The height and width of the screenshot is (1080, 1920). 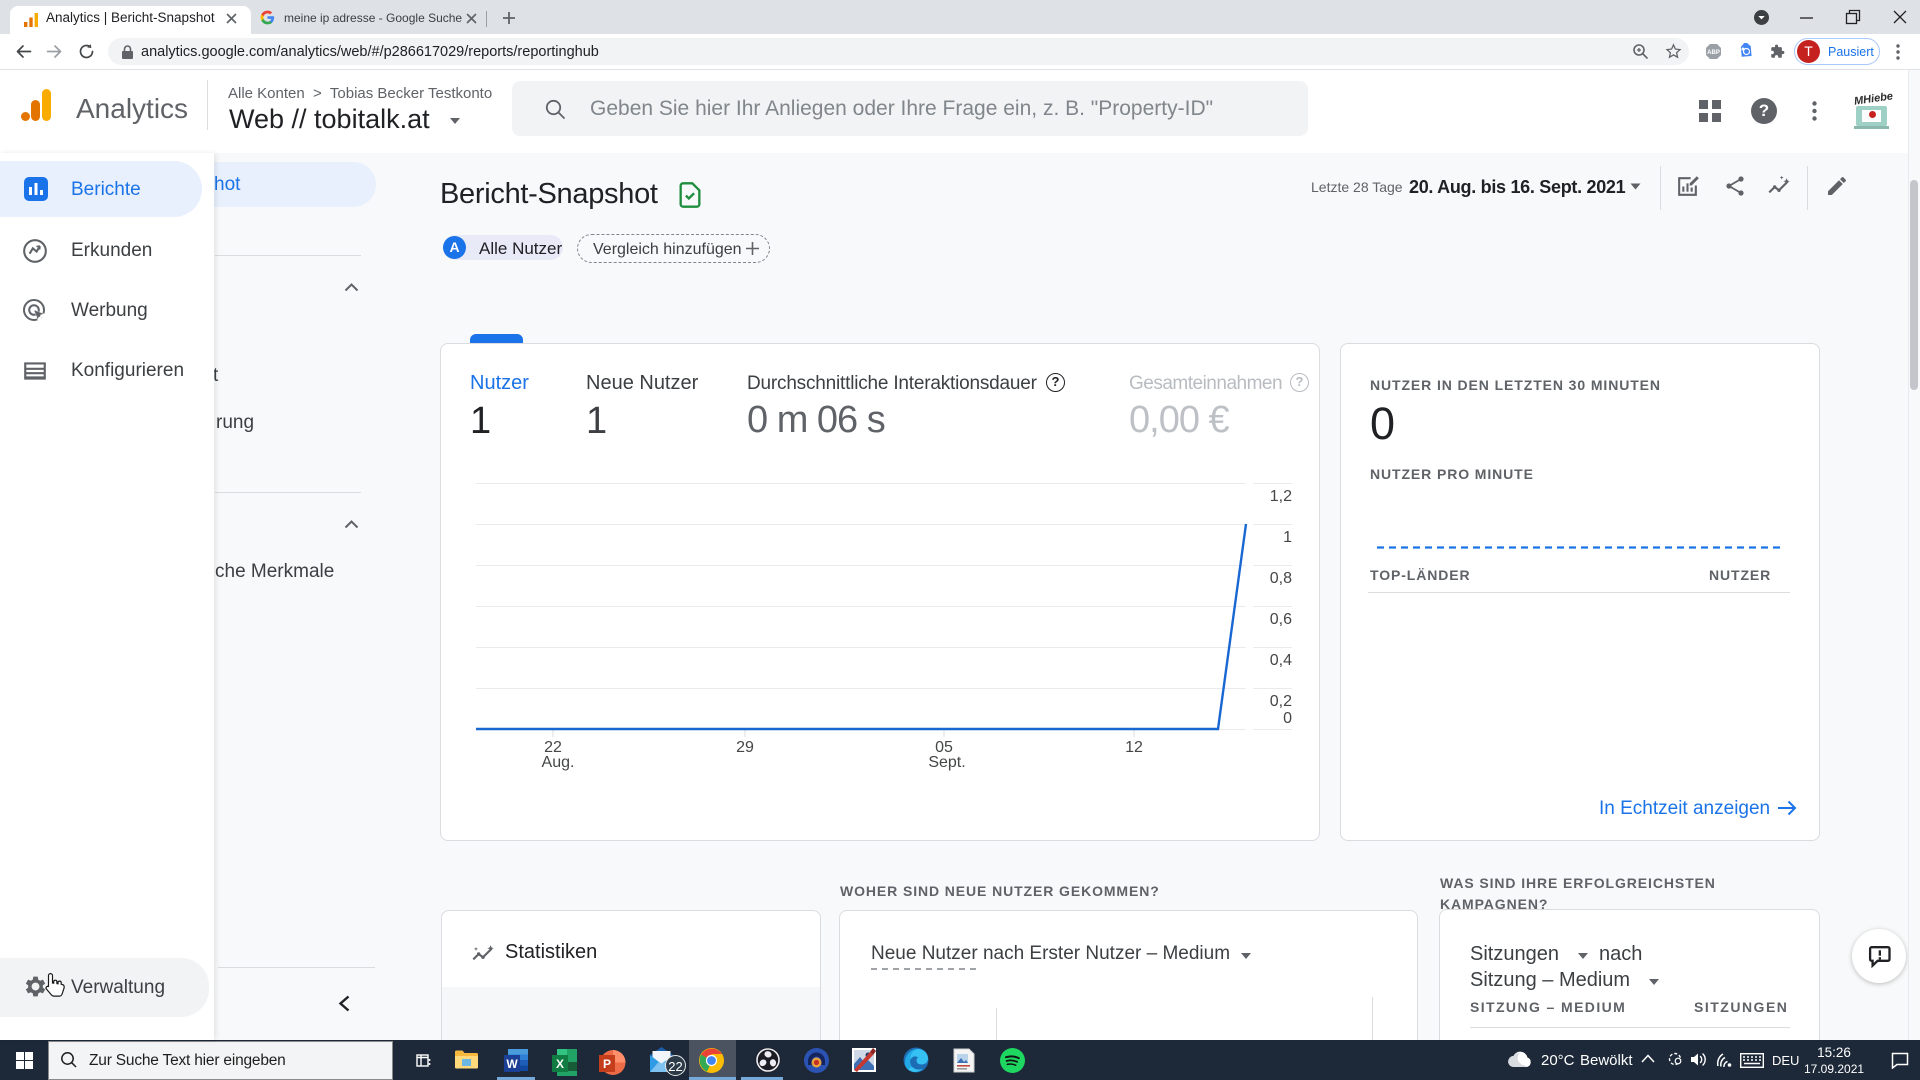 I want to click on svg-text: Sept., so click(x=946, y=762).